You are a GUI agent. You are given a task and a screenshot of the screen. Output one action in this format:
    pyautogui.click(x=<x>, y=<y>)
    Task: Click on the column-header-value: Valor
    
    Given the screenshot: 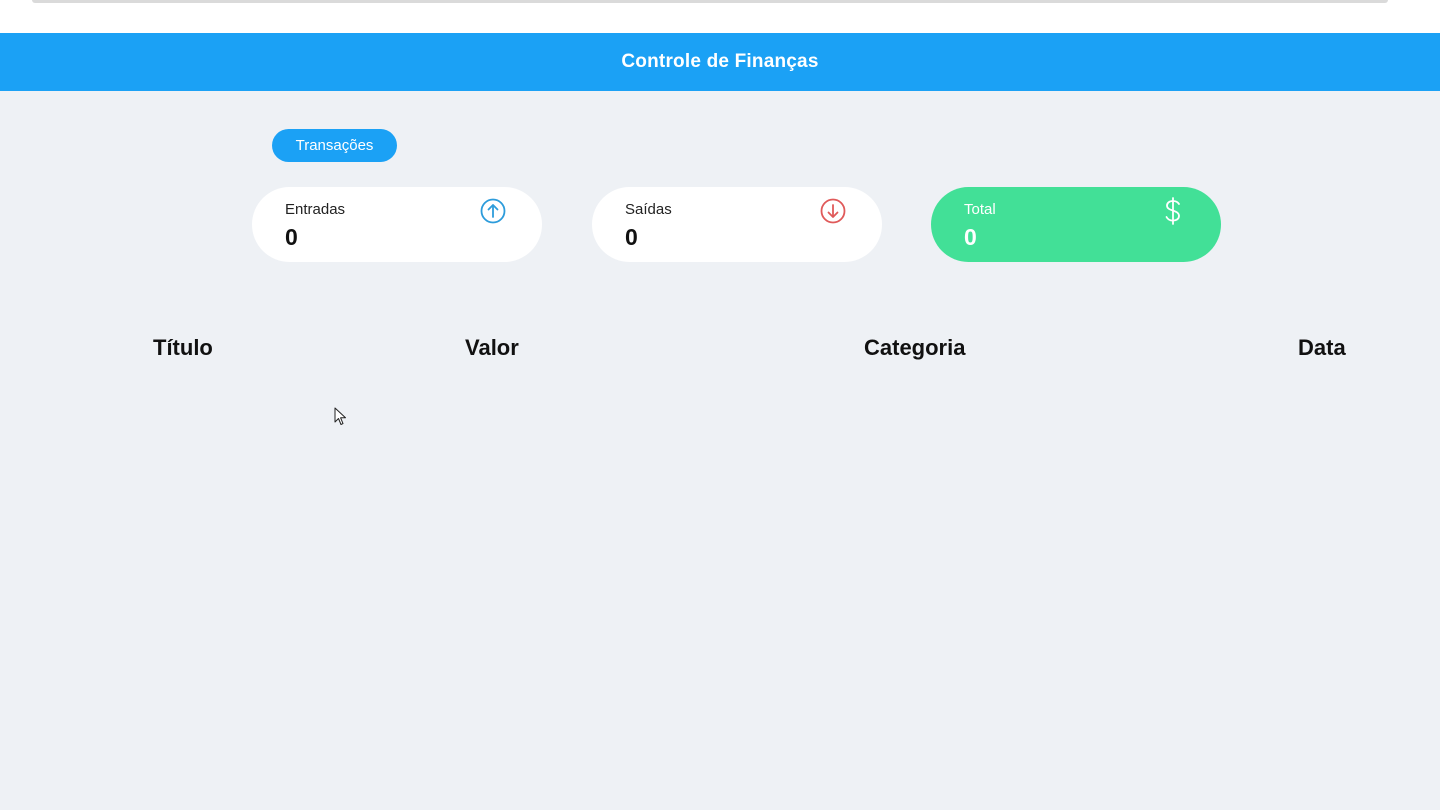 What is the action you would take?
    pyautogui.click(x=492, y=348)
    